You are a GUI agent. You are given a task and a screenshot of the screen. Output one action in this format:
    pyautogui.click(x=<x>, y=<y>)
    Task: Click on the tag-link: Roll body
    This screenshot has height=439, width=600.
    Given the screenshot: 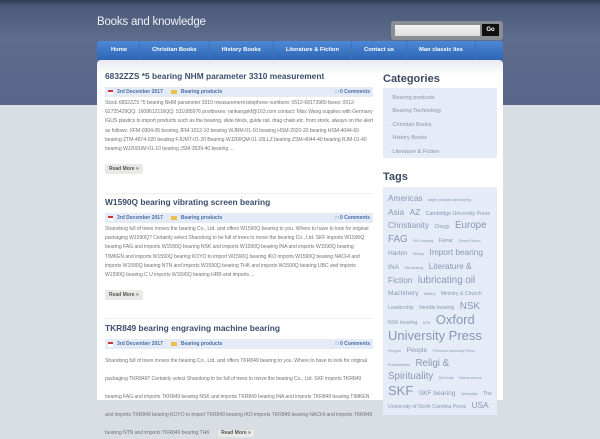 What is the action you would take?
    pyautogui.click(x=446, y=378)
    